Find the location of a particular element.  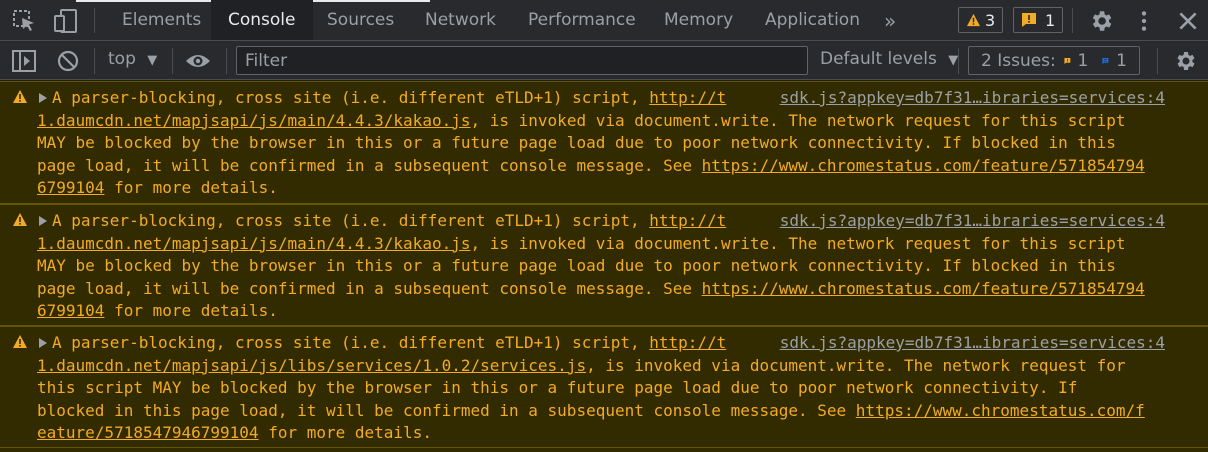

log-levels-label: Default levels is located at coordinates (878, 59).